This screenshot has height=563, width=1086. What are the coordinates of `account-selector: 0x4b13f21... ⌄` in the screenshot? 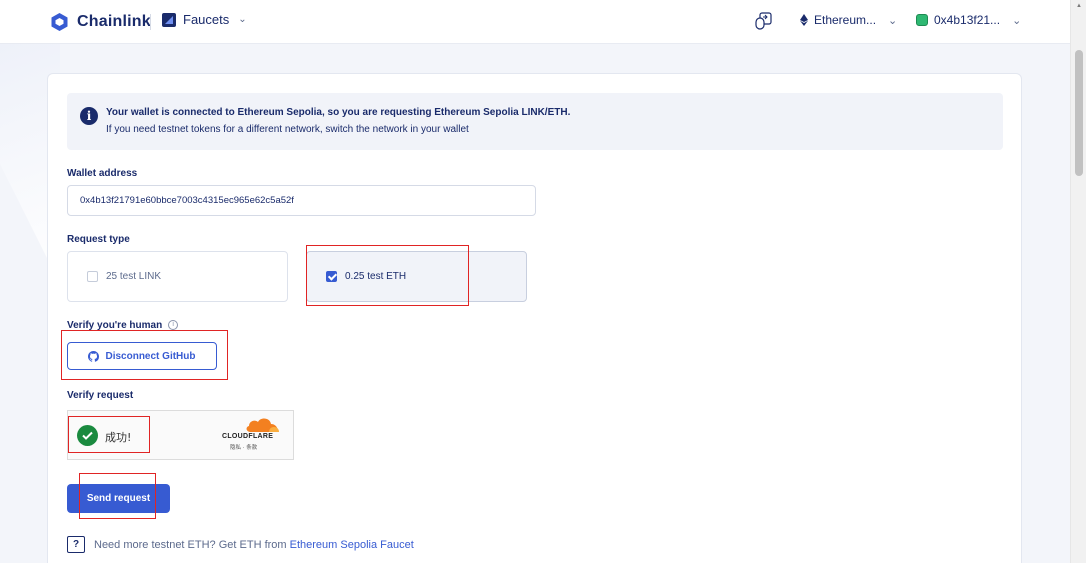 It's located at (968, 20).